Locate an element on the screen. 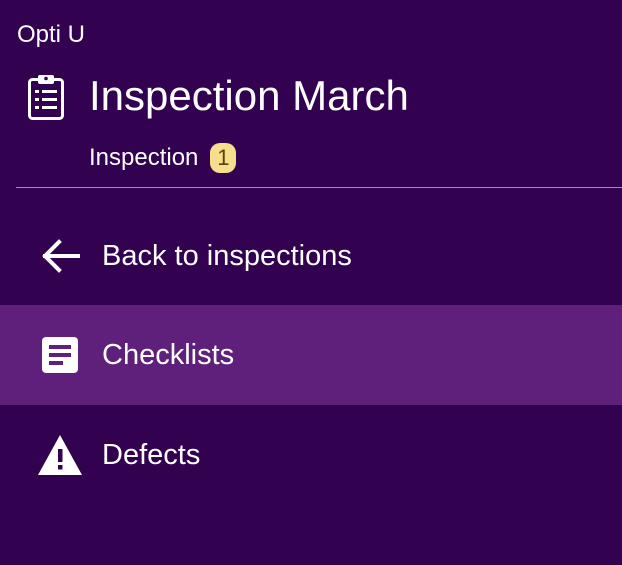 Image resolution: width=622 pixels, height=565 pixels. document-text-icon is located at coordinates (60, 355).